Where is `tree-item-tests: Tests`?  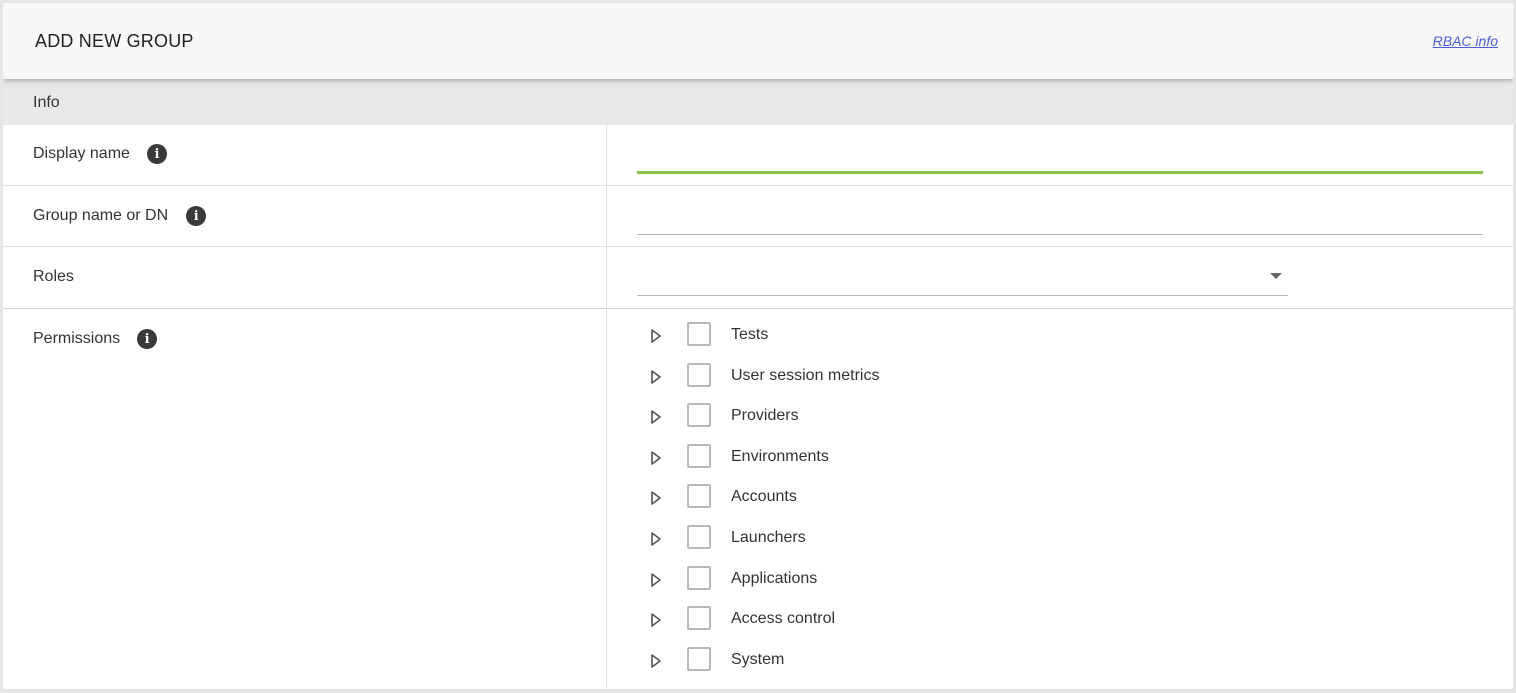
tree-item-tests: Tests is located at coordinates (843, 336).